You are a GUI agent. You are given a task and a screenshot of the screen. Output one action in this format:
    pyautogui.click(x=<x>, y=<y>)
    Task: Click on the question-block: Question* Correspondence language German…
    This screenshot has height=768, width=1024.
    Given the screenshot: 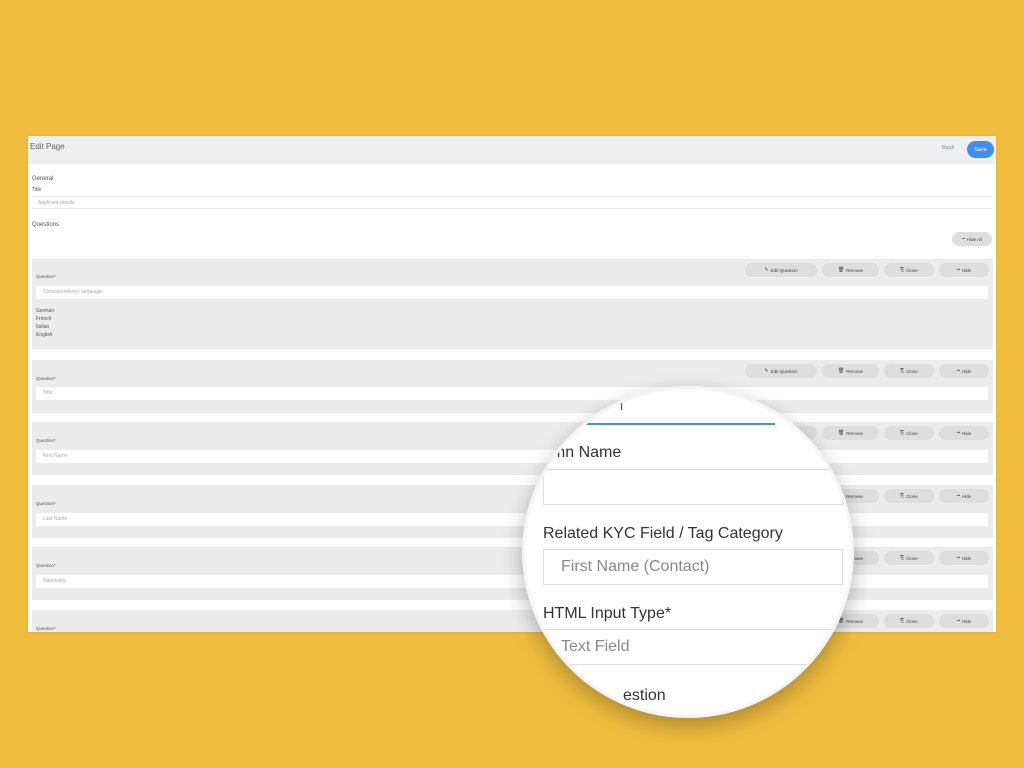 What is the action you would take?
    pyautogui.click(x=512, y=304)
    